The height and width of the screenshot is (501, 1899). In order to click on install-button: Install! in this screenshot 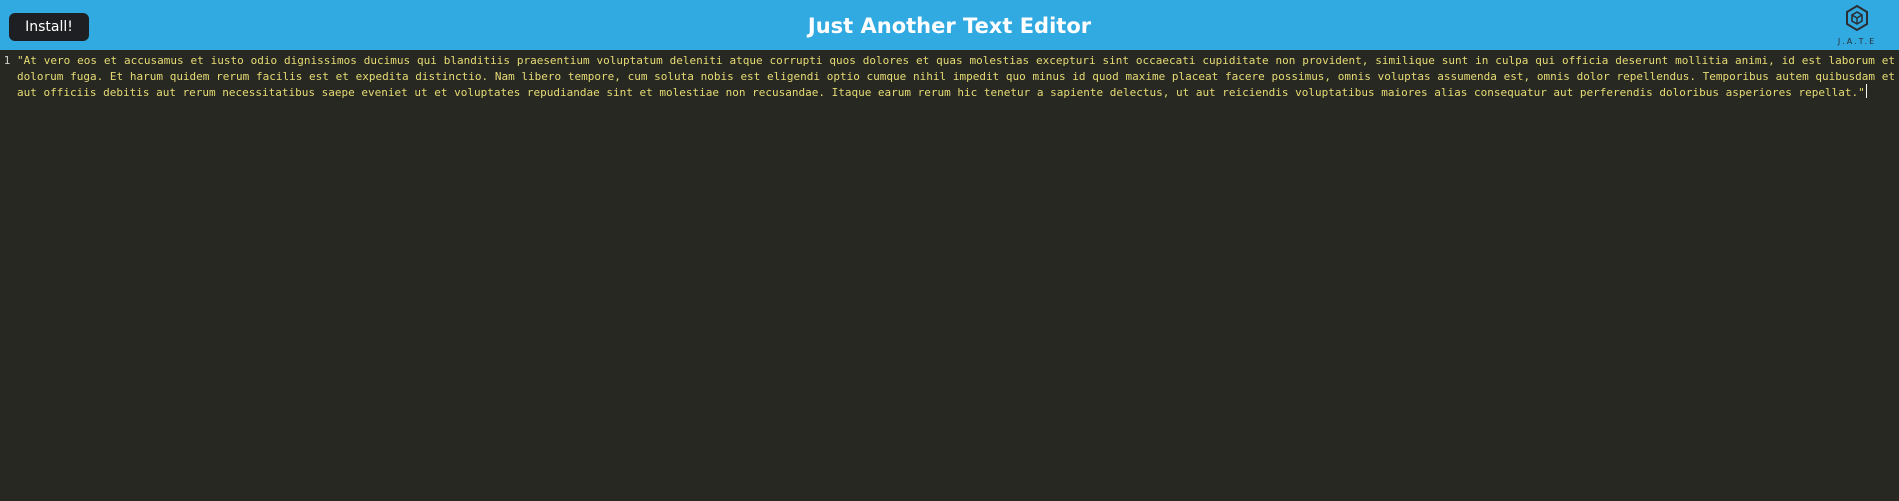, I will do `click(49, 27)`.